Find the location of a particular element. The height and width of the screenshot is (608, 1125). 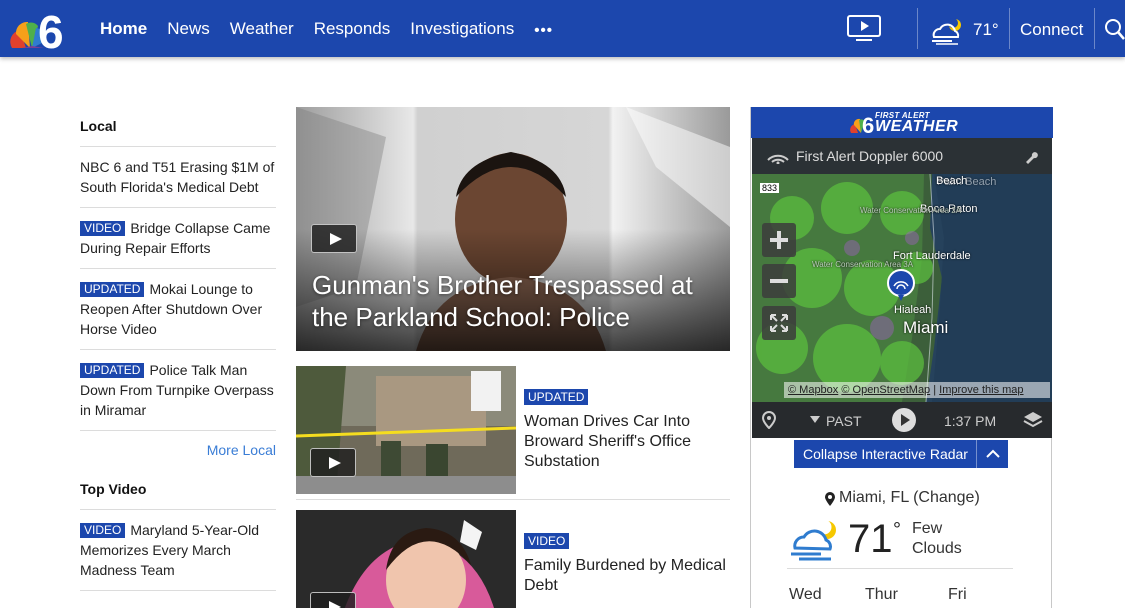

improve-map-link: Improve this map is located at coordinates (981, 390).